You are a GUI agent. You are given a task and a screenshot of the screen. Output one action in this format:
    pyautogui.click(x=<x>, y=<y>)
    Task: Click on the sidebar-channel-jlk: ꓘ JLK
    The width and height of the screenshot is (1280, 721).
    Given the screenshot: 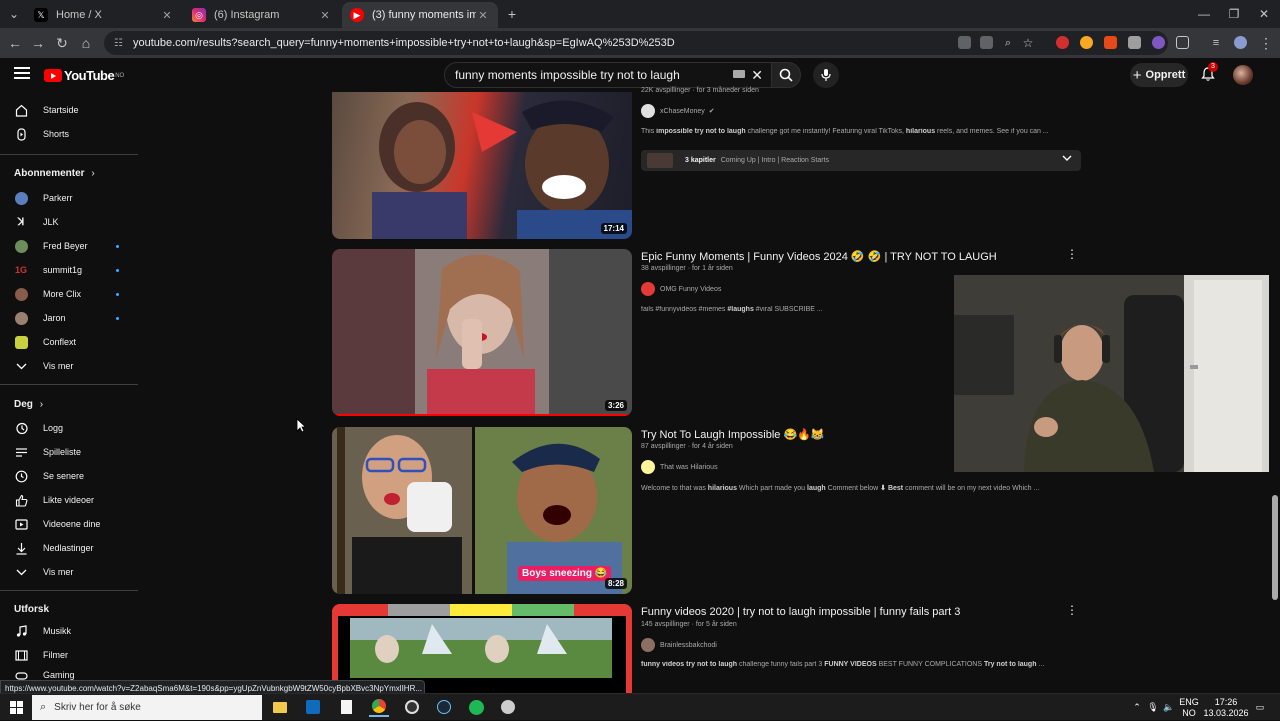 What is the action you would take?
    pyautogui.click(x=69, y=222)
    